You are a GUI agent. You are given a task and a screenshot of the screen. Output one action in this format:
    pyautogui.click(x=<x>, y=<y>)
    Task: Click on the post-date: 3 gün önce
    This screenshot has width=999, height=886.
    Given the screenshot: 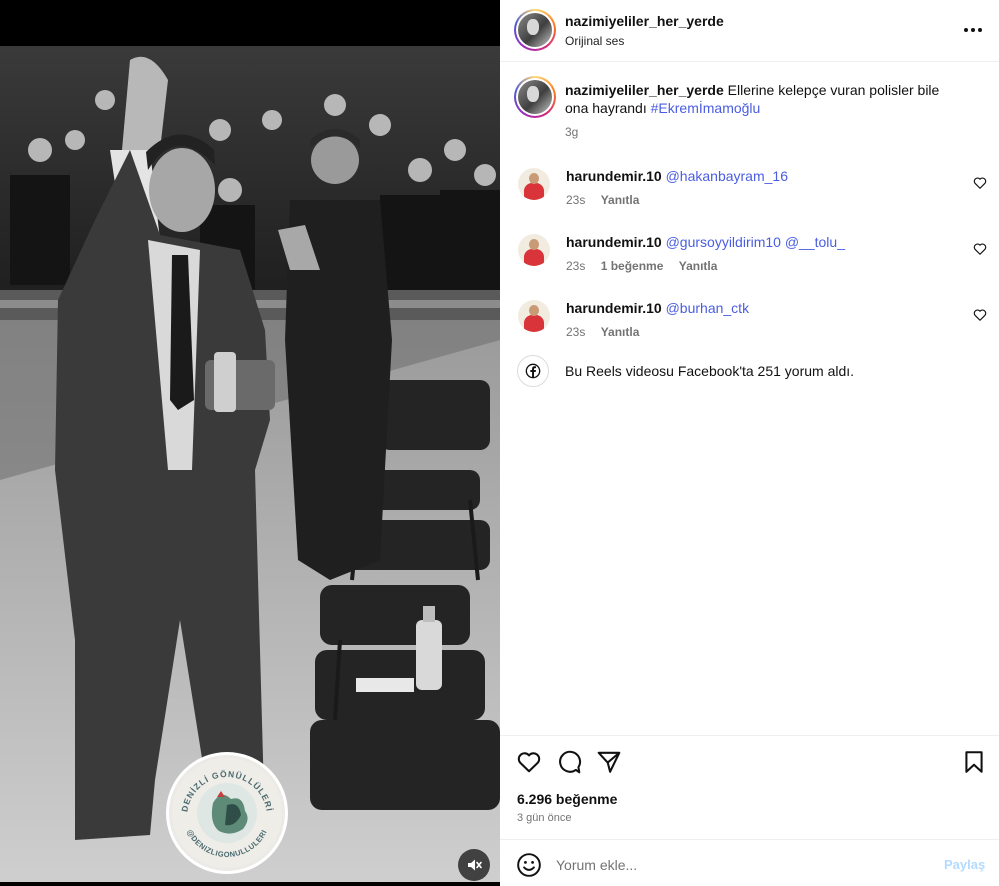 What is the action you would take?
    pyautogui.click(x=544, y=818)
    